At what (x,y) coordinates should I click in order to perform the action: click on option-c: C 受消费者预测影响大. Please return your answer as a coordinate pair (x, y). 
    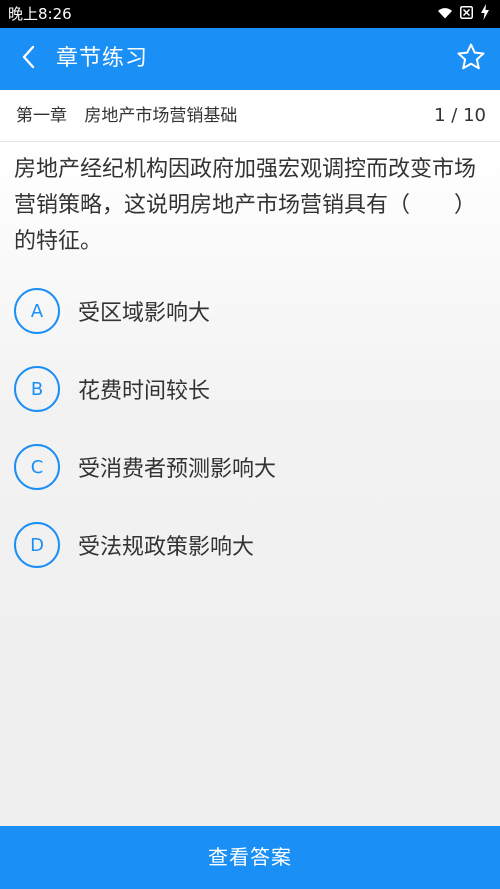
    Looking at the image, I should click on (250, 467).